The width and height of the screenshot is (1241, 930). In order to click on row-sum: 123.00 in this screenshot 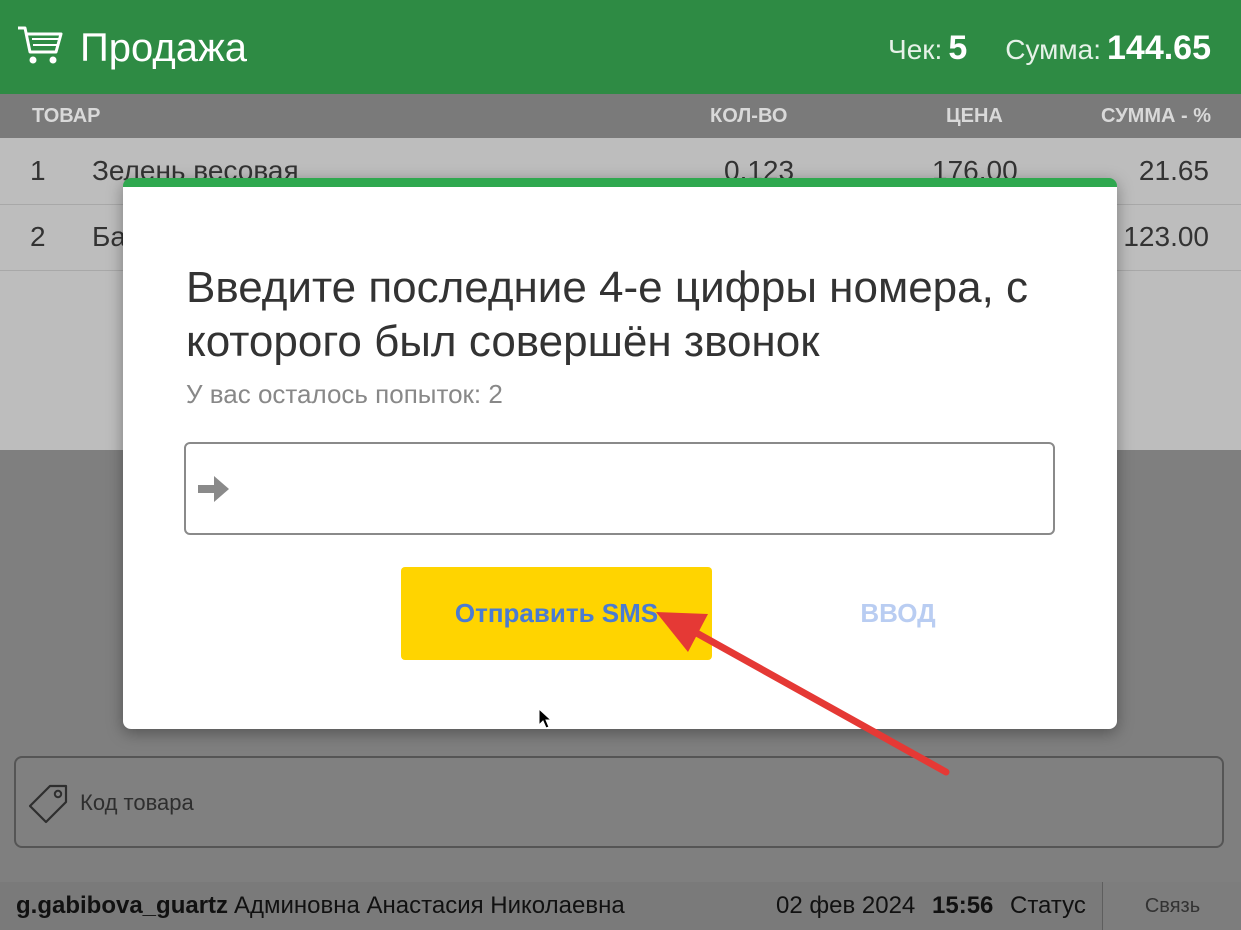, I will do `click(1166, 236)`.